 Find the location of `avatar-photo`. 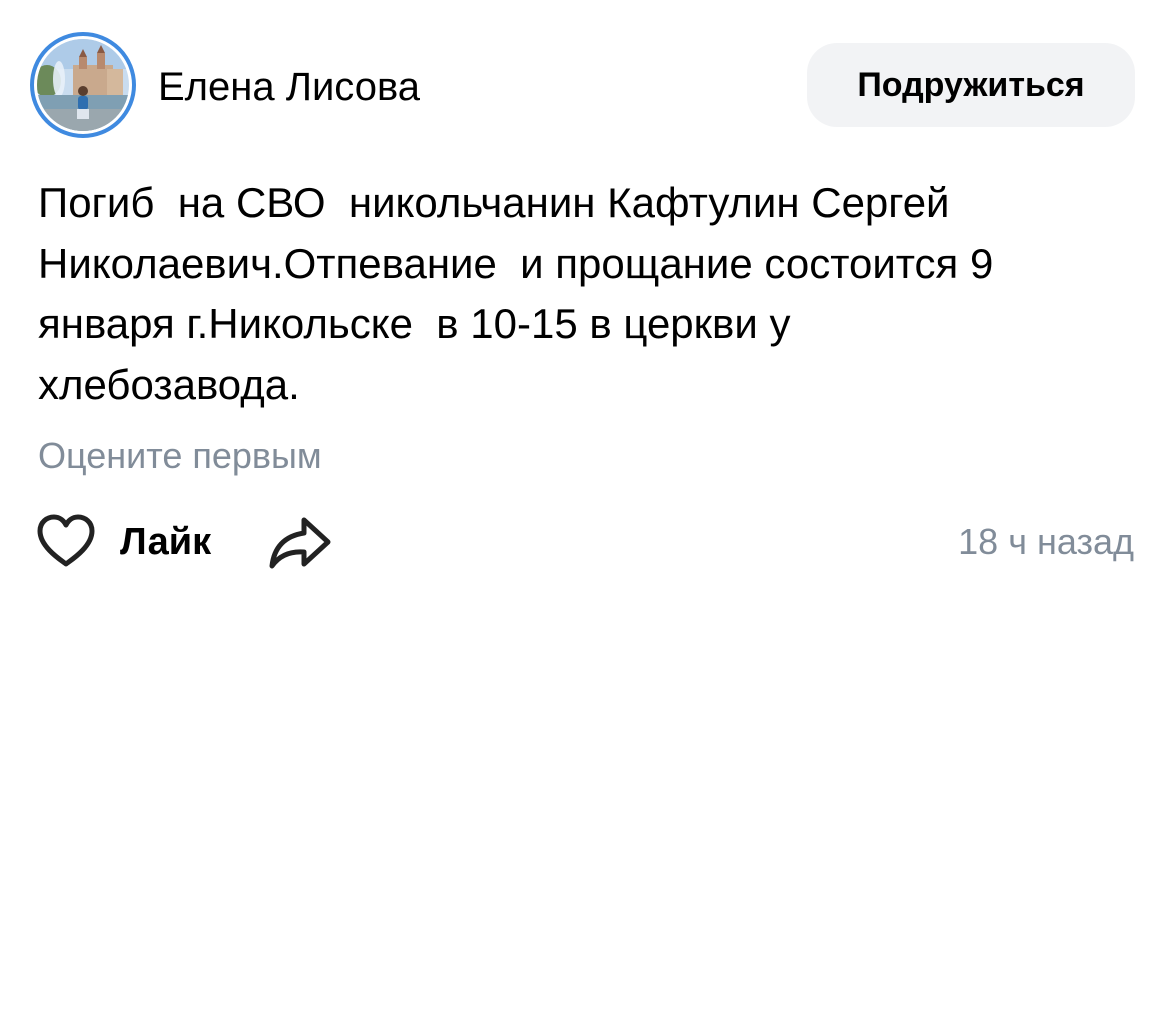

avatar-photo is located at coordinates (83, 85).